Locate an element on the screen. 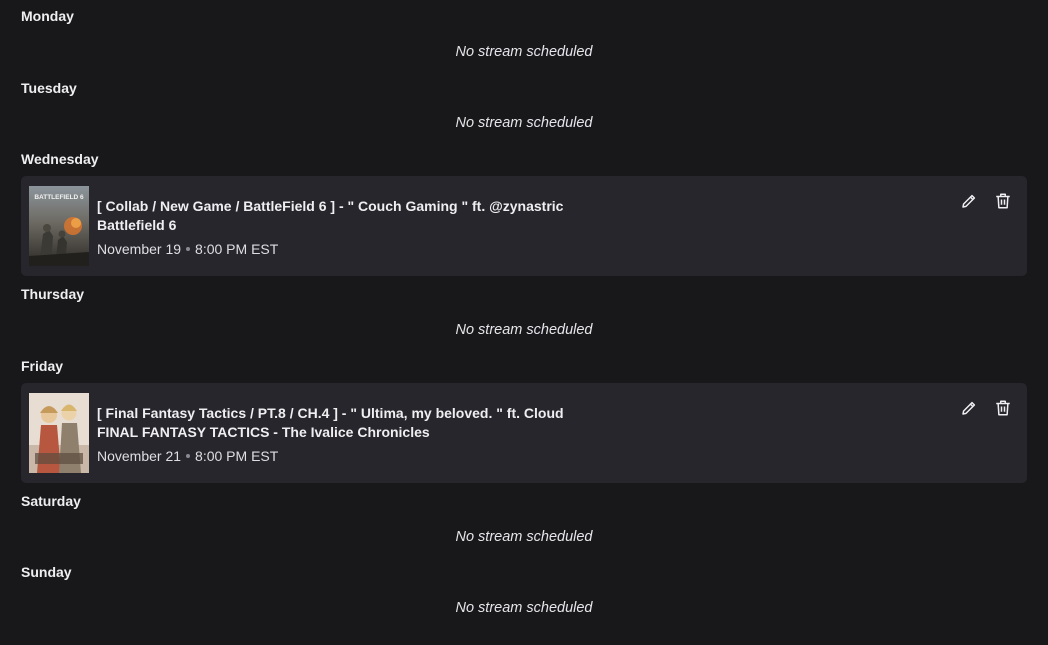 The height and width of the screenshot is (645, 1048). final-fantasy-box-art-image is located at coordinates (59, 433).